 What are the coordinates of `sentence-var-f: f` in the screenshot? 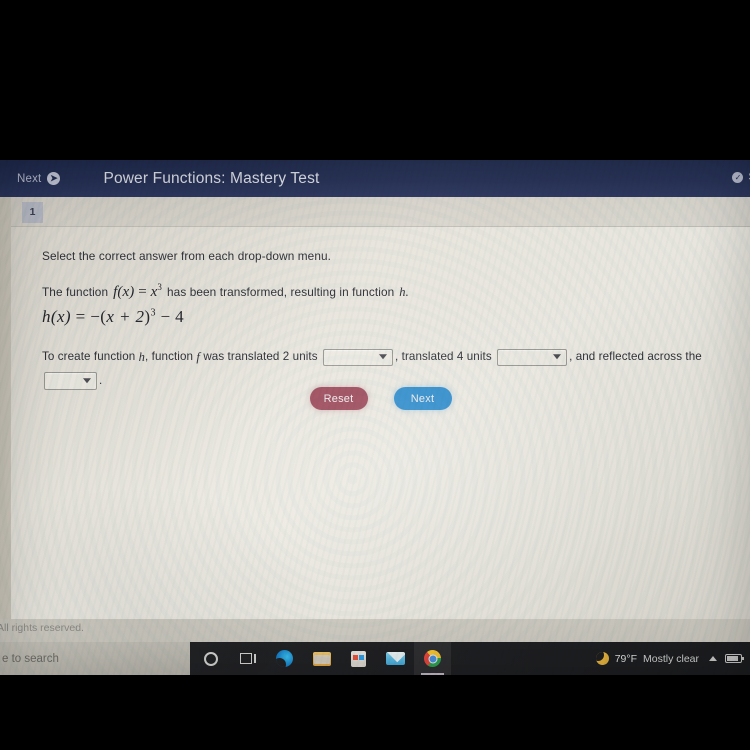 It's located at (198, 357).